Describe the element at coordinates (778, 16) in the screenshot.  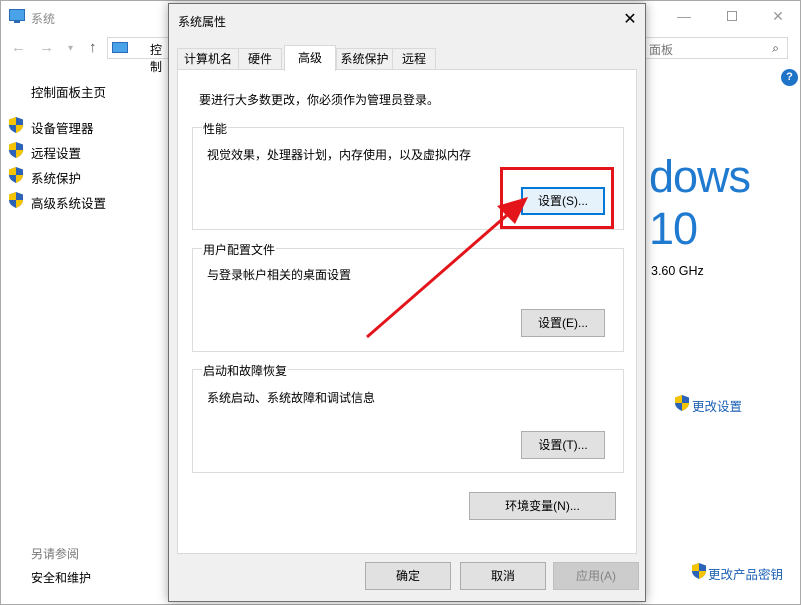
I see `window-close-button: ✕` at that location.